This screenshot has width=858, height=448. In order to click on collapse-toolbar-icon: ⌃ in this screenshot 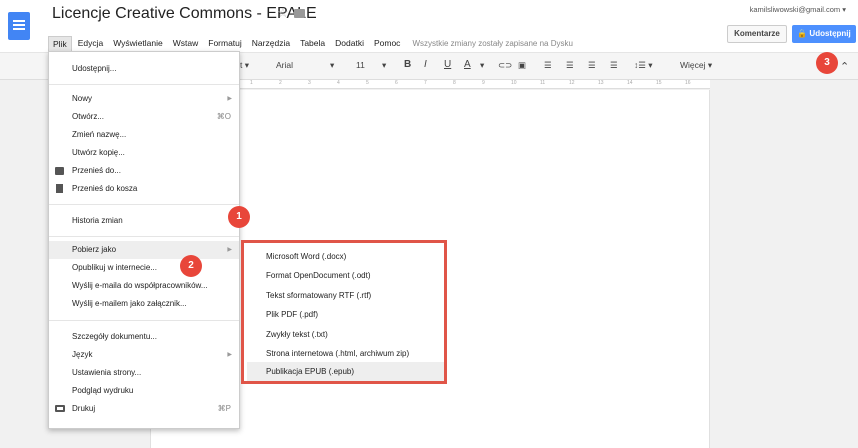, I will do `click(844, 66)`.